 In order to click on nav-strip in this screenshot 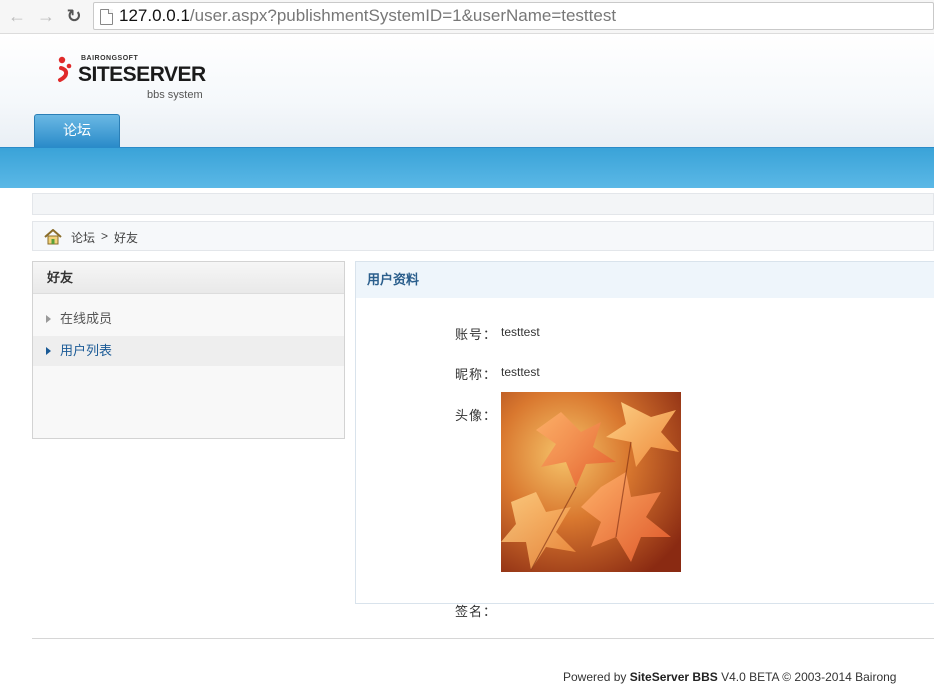, I will do `click(467, 167)`.